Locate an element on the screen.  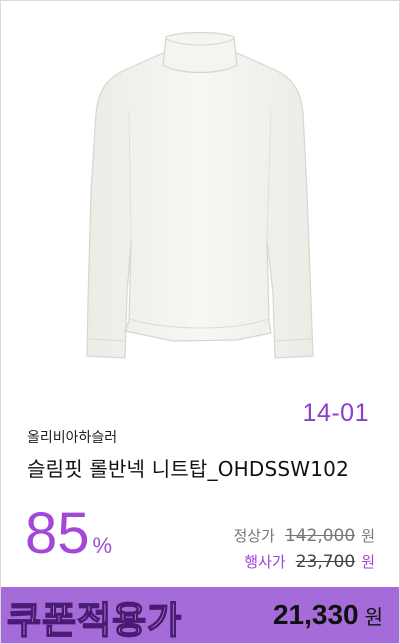
coupon-price: 21,330 원 is located at coordinates (328, 615).